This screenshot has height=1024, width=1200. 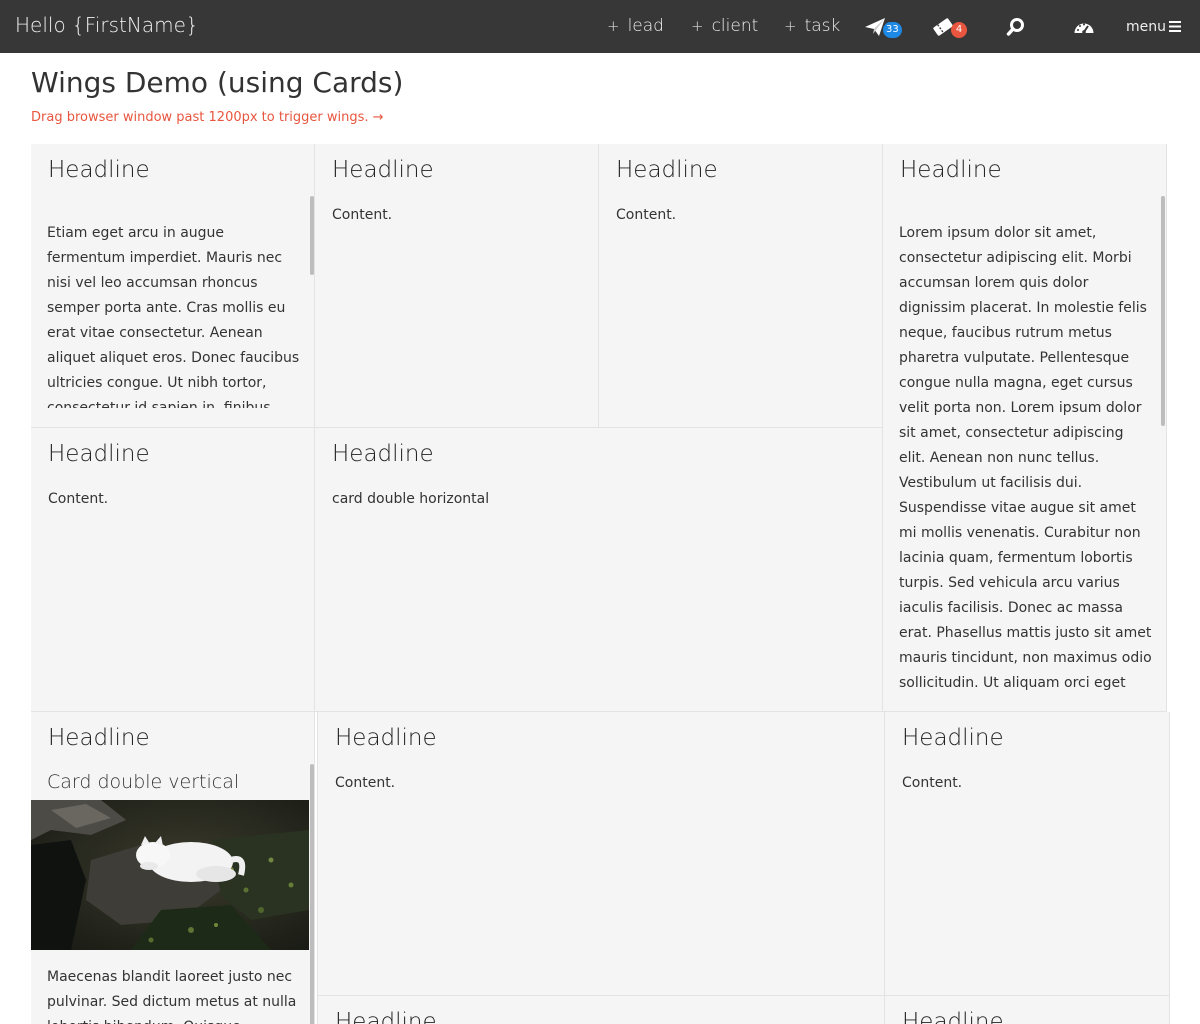 What do you see at coordinates (217, 82) in the screenshot?
I see `page-title: Wings Demo (using Cards)` at bounding box center [217, 82].